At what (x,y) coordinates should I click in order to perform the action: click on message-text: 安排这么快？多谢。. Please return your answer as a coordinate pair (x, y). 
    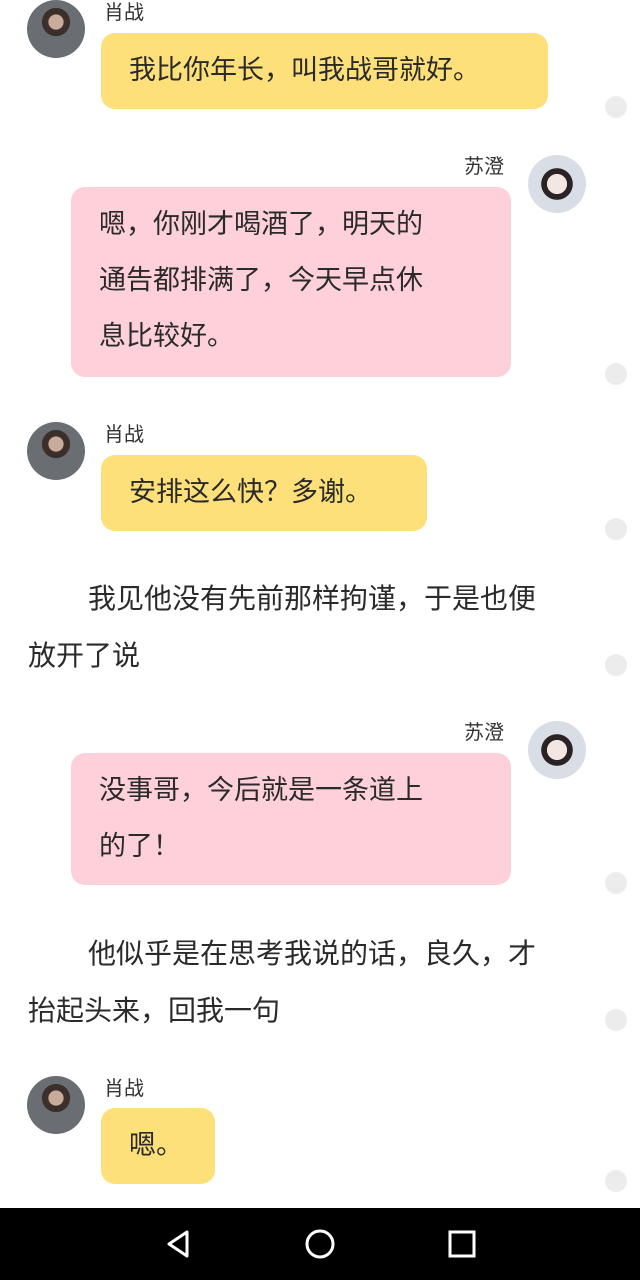
    Looking at the image, I should click on (250, 492).